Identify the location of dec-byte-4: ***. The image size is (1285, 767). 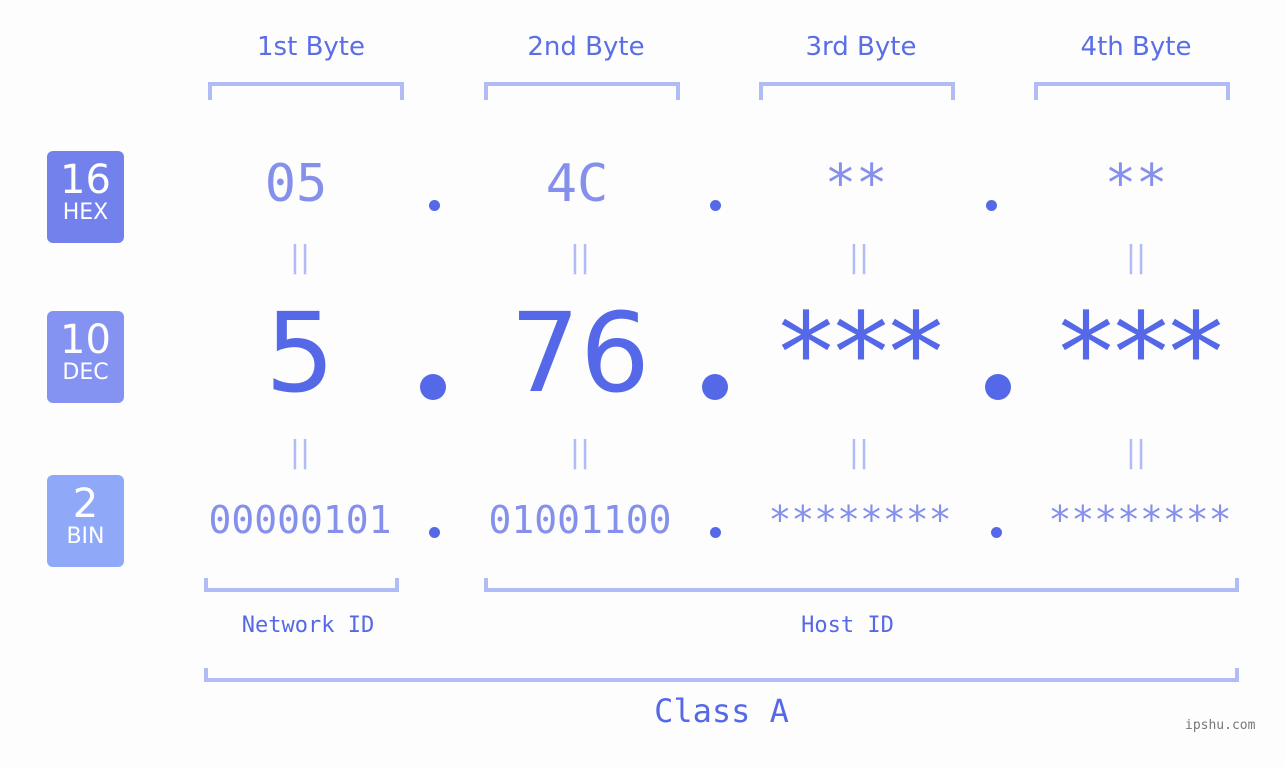
(1141, 353).